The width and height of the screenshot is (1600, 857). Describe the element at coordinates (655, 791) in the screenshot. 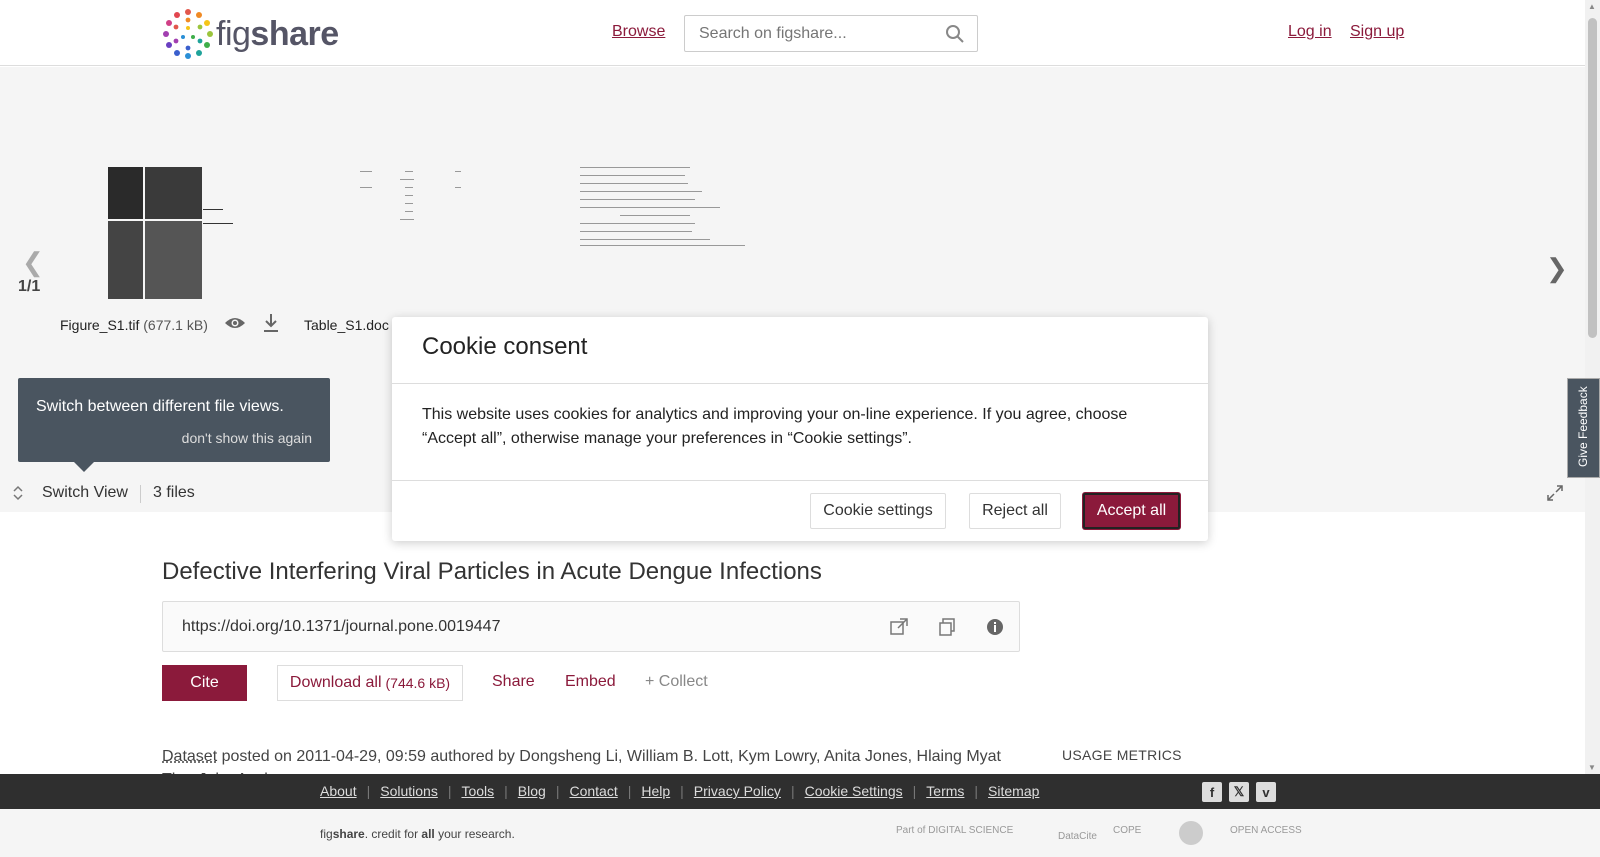

I see `footer-link-help: Help` at that location.